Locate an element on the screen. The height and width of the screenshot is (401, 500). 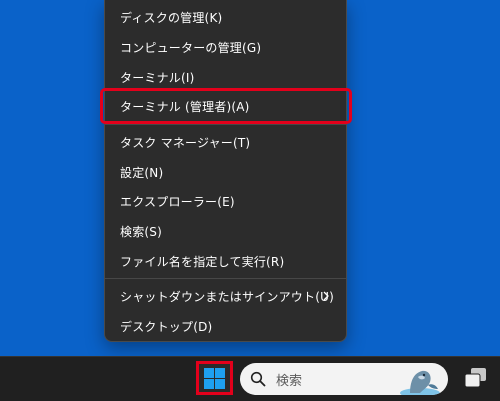
search-icon is located at coordinates (258, 379).